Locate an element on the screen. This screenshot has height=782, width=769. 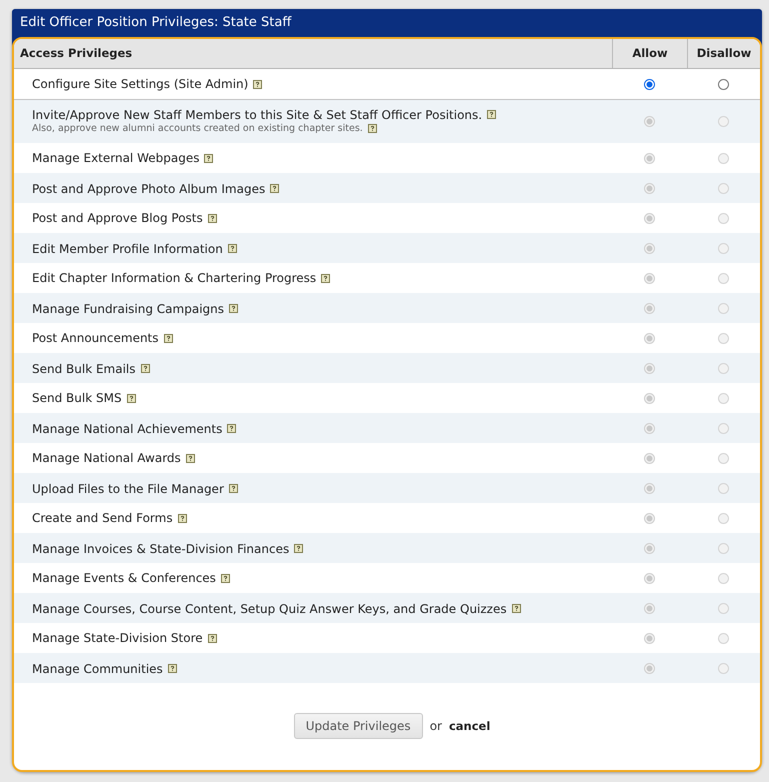
cancel-link: cancel is located at coordinates (469, 726).